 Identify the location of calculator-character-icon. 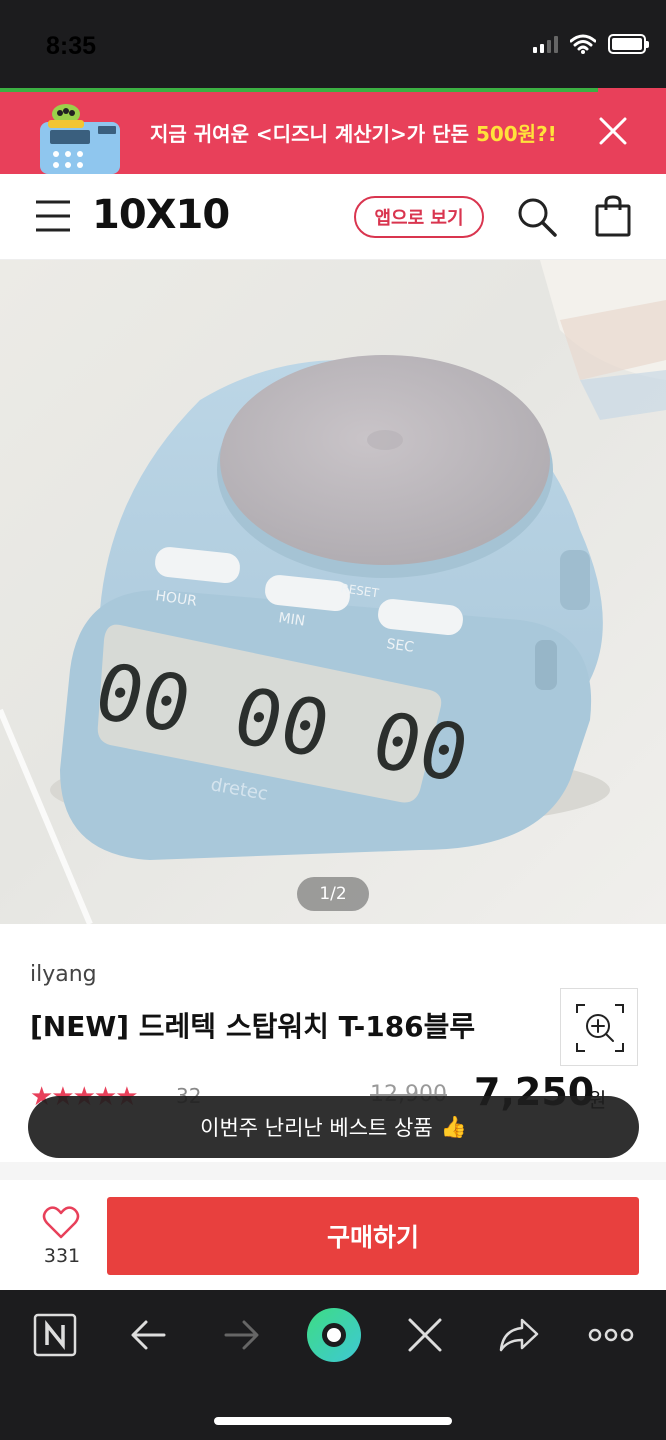
(80, 139).